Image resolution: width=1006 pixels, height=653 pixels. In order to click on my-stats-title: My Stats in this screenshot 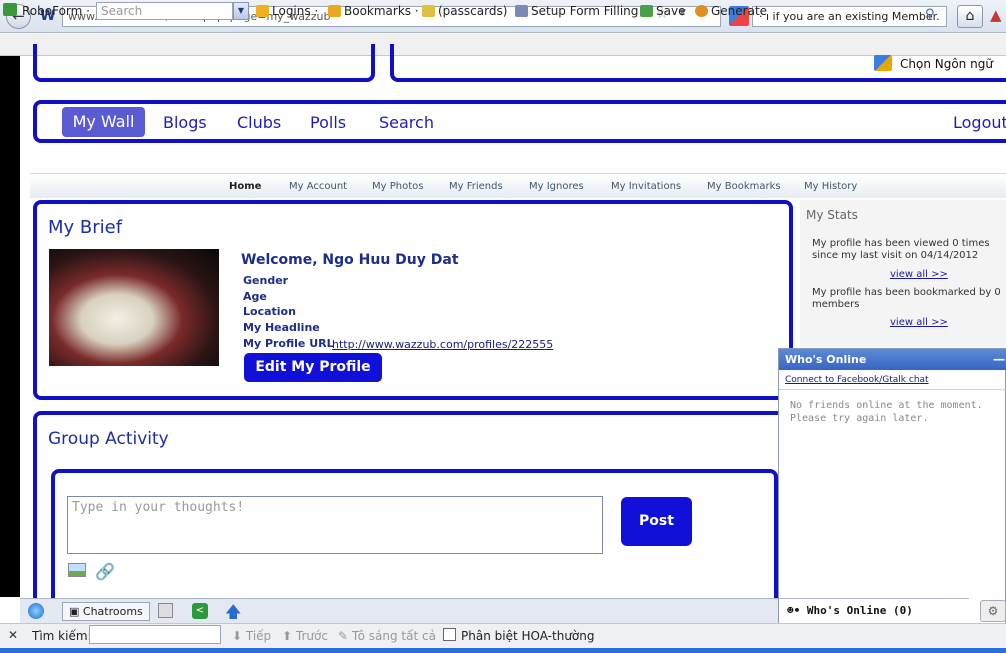, I will do `click(832, 215)`.